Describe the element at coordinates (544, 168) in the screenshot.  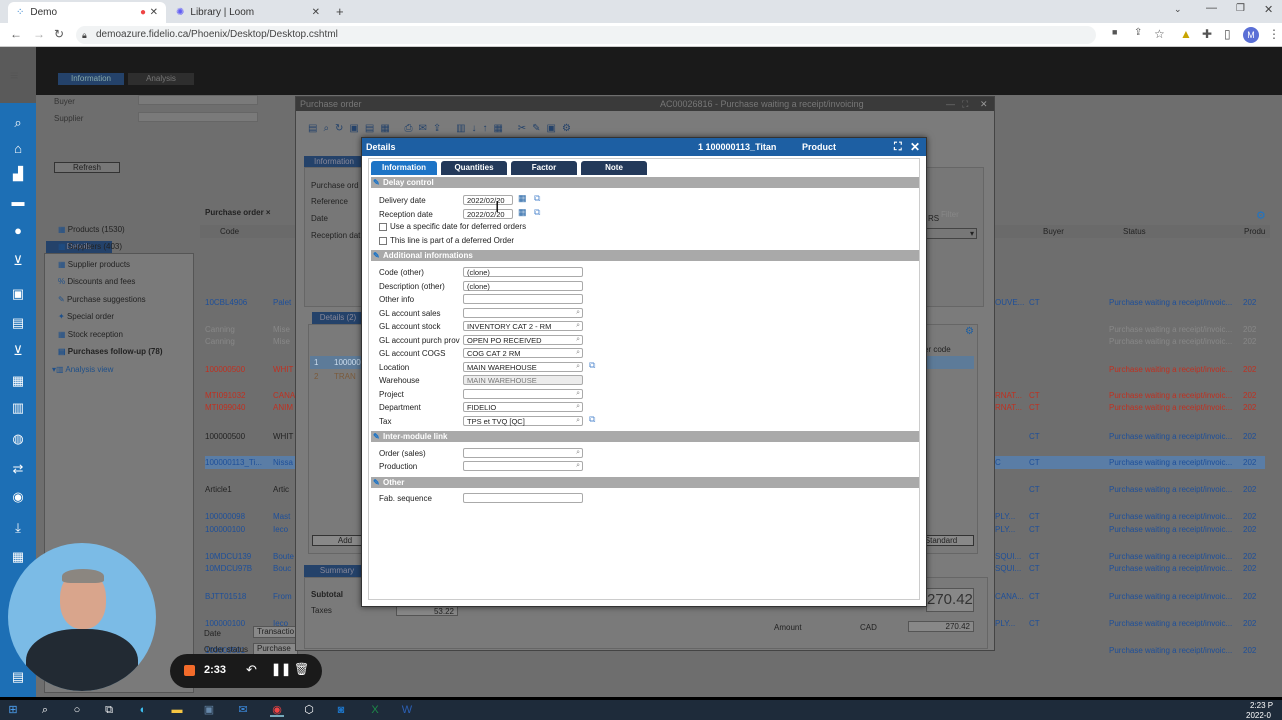
I see `tab-factor: Factor` at that location.